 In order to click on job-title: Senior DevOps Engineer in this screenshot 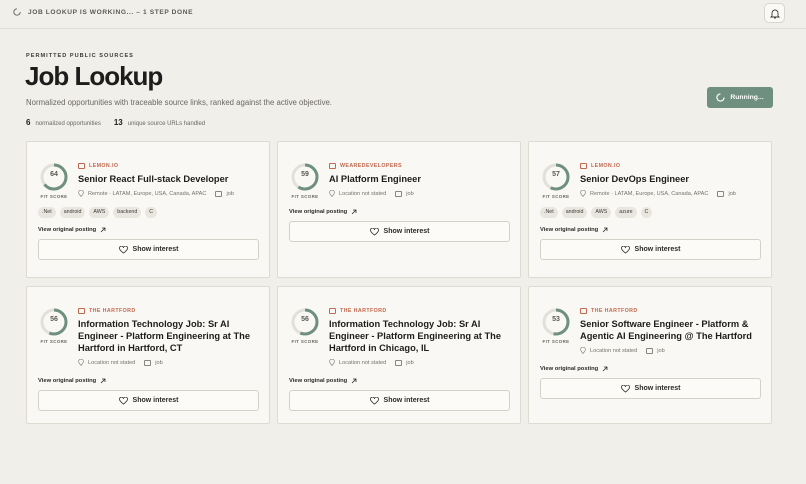, I will do `click(635, 179)`.